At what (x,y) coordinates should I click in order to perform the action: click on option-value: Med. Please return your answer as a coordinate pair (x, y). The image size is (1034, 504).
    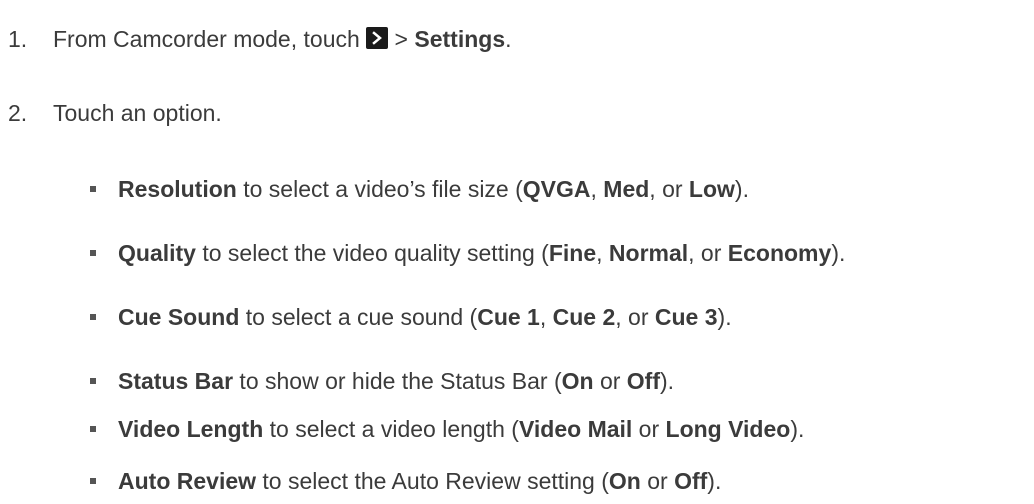
    Looking at the image, I should click on (626, 189).